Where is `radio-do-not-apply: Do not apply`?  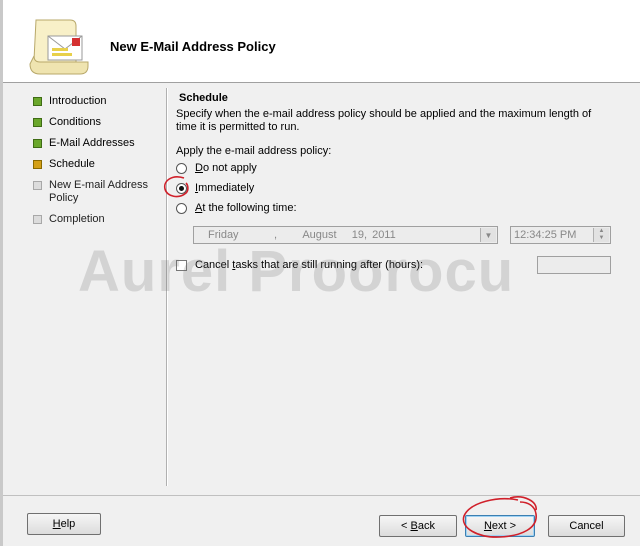
radio-do-not-apply: Do not apply is located at coordinates (216, 168).